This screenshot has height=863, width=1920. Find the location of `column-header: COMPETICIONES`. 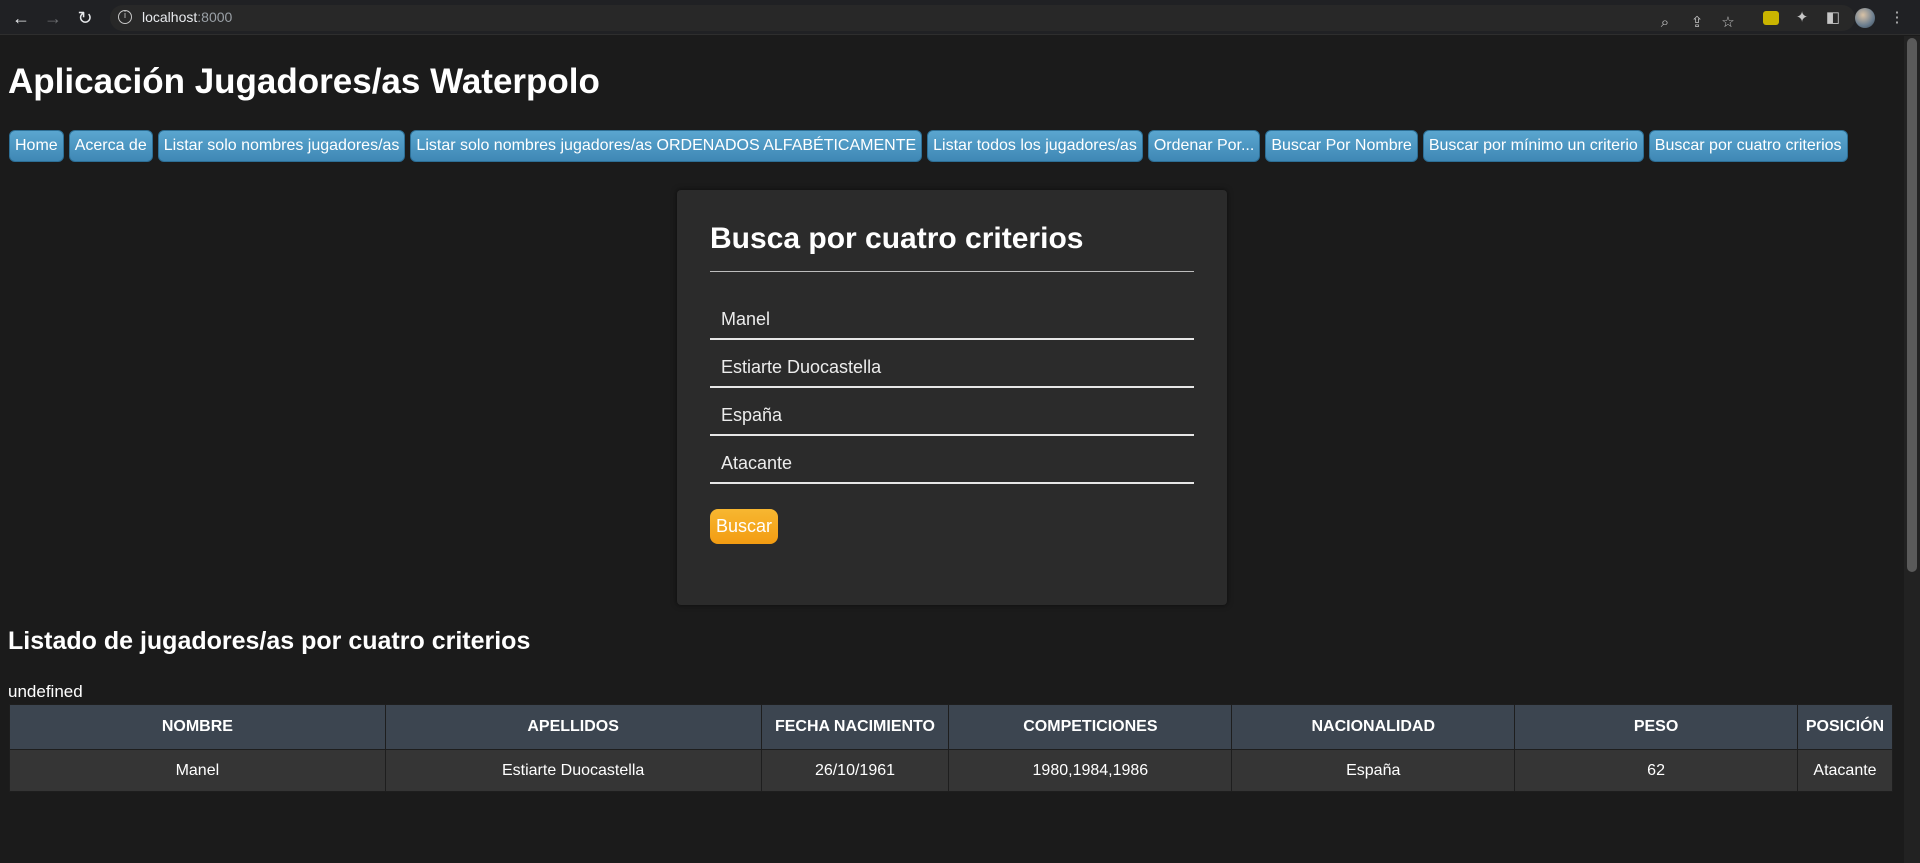

column-header: COMPETICIONES is located at coordinates (1090, 727).